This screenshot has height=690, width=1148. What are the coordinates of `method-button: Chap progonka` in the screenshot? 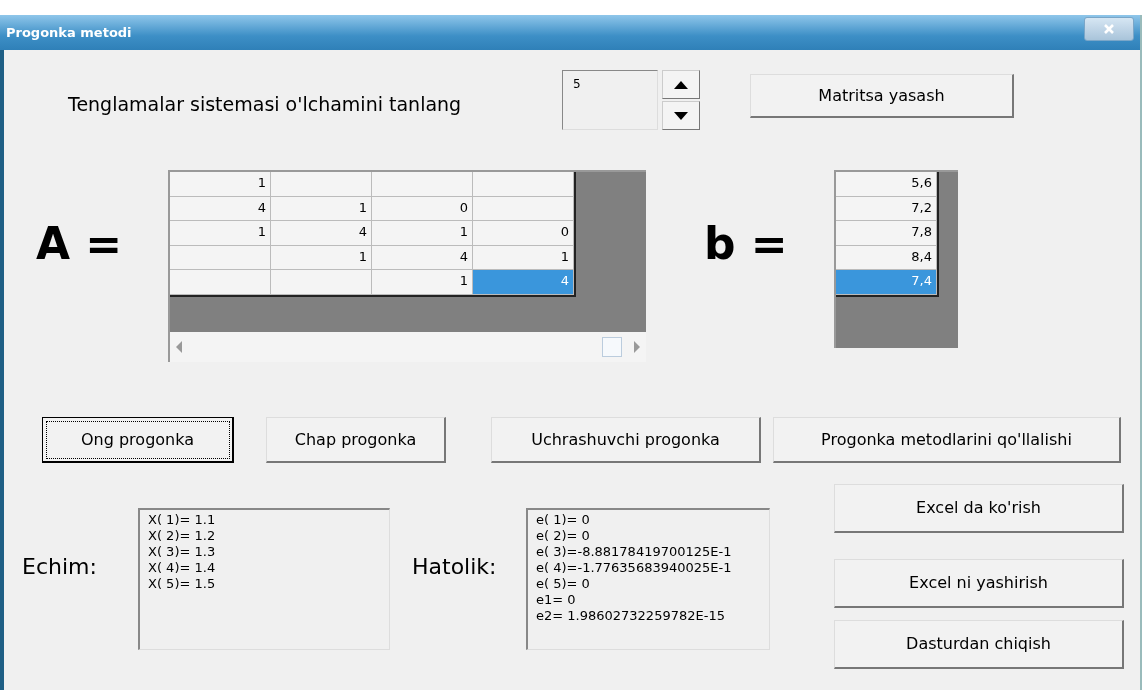 It's located at (356, 440).